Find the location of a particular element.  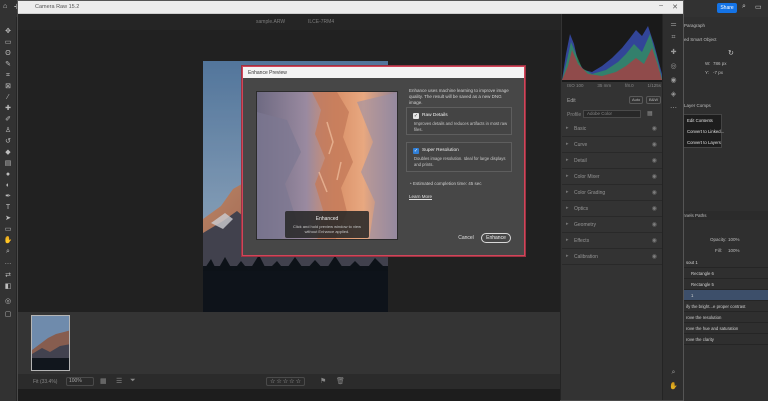

panel-tab-label: Paragraph is located at coordinates (694, 25).